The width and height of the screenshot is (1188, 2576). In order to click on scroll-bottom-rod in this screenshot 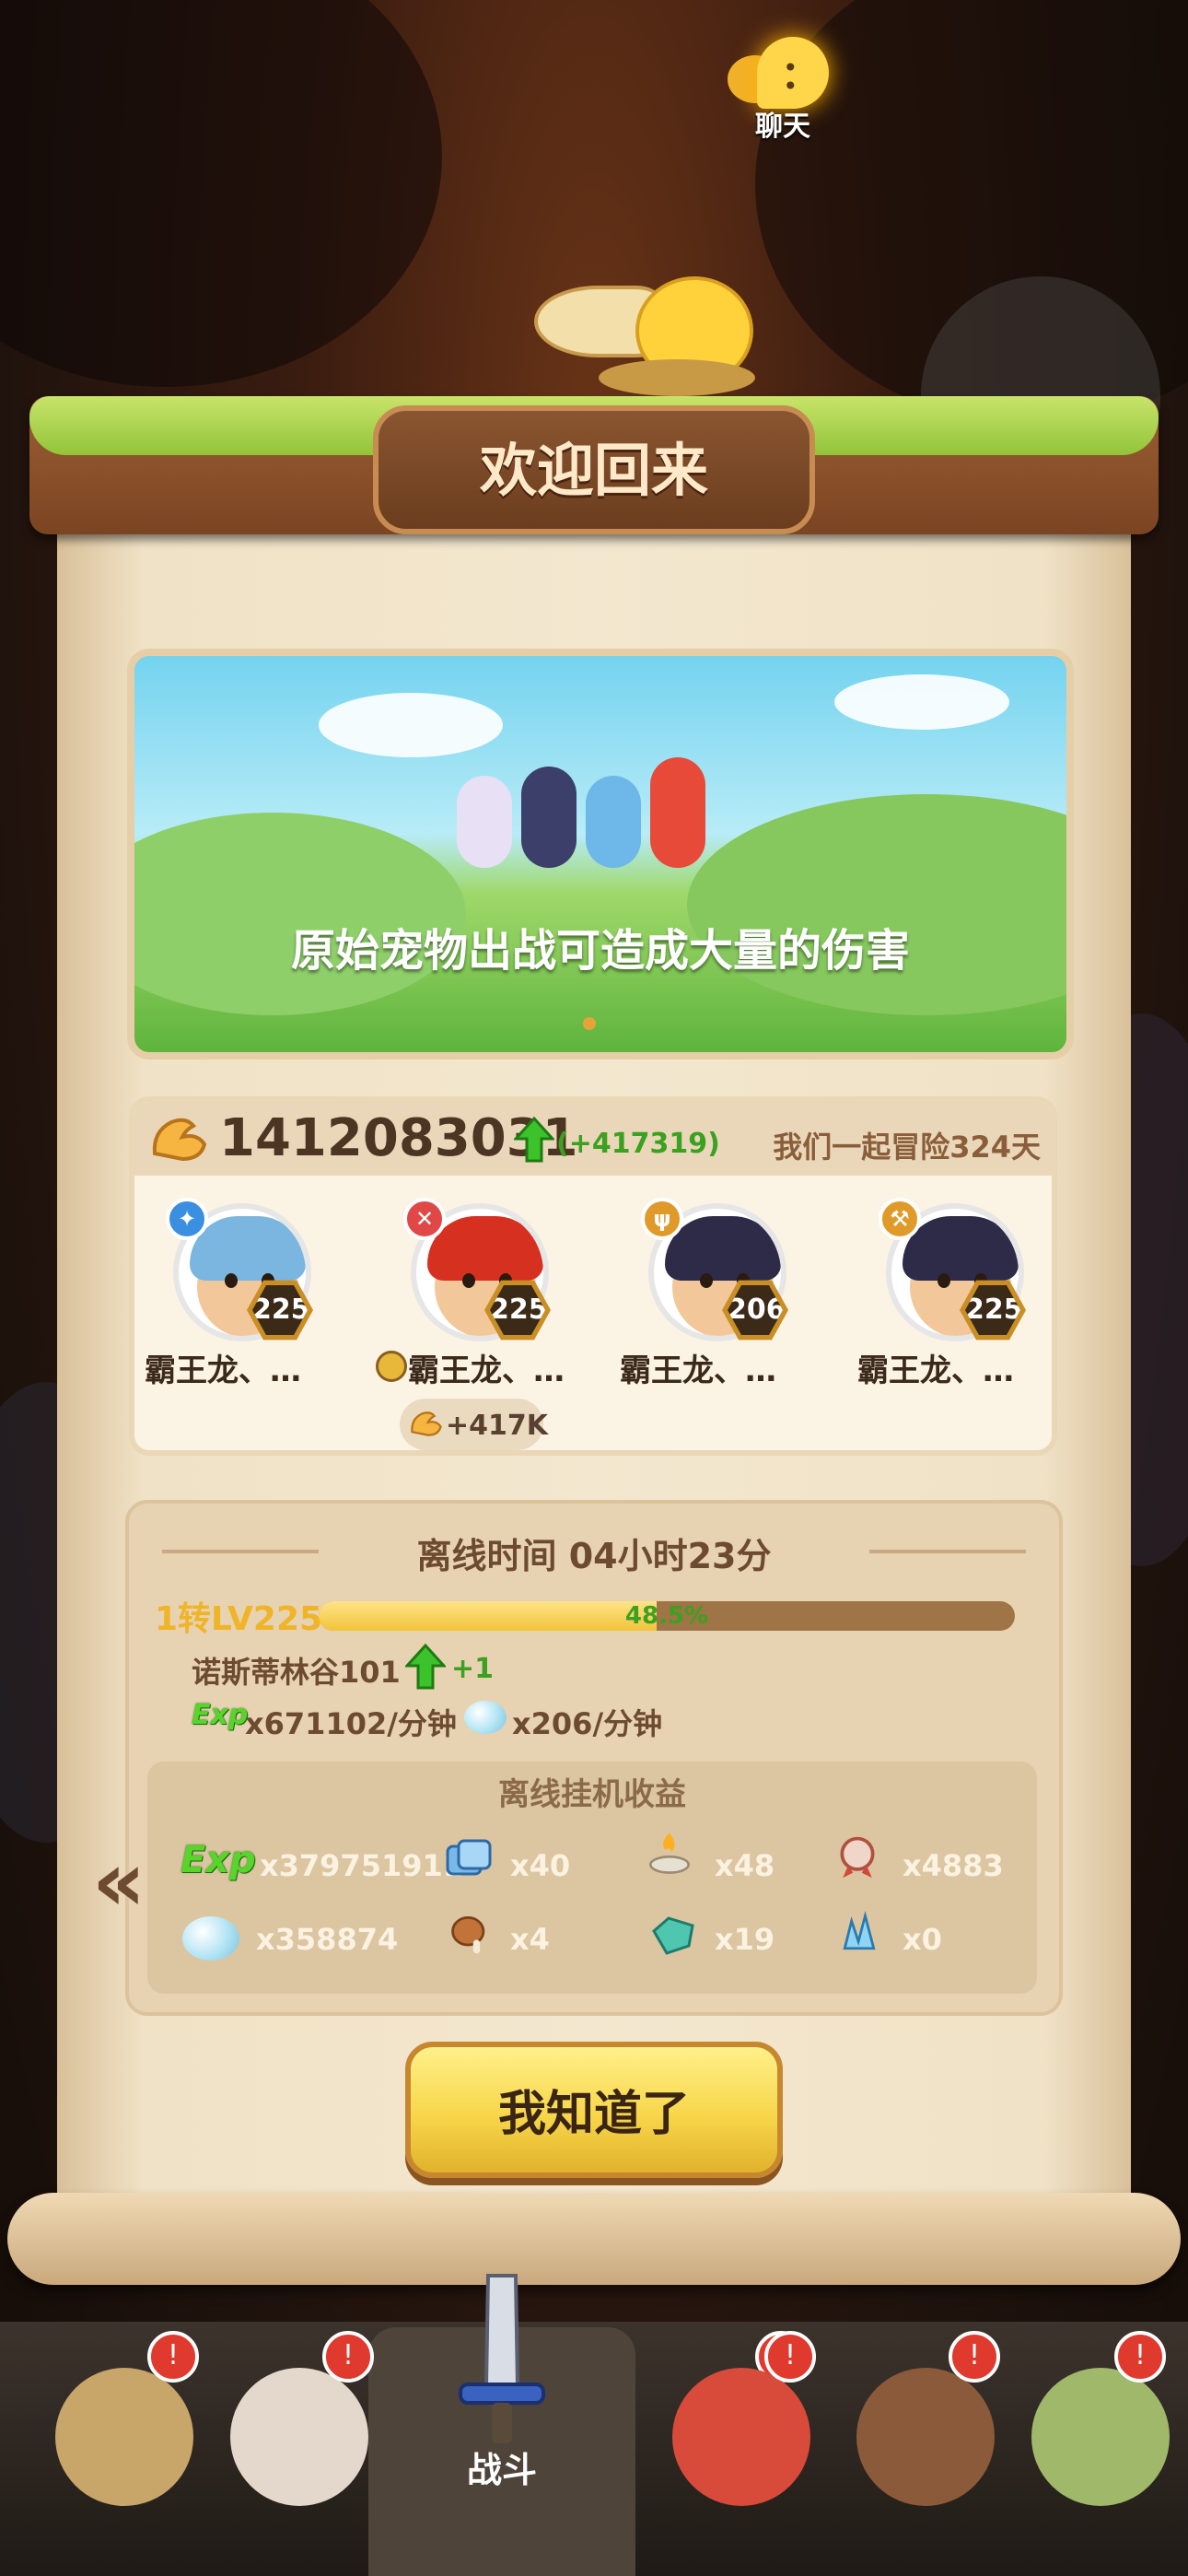, I will do `click(594, 2239)`.